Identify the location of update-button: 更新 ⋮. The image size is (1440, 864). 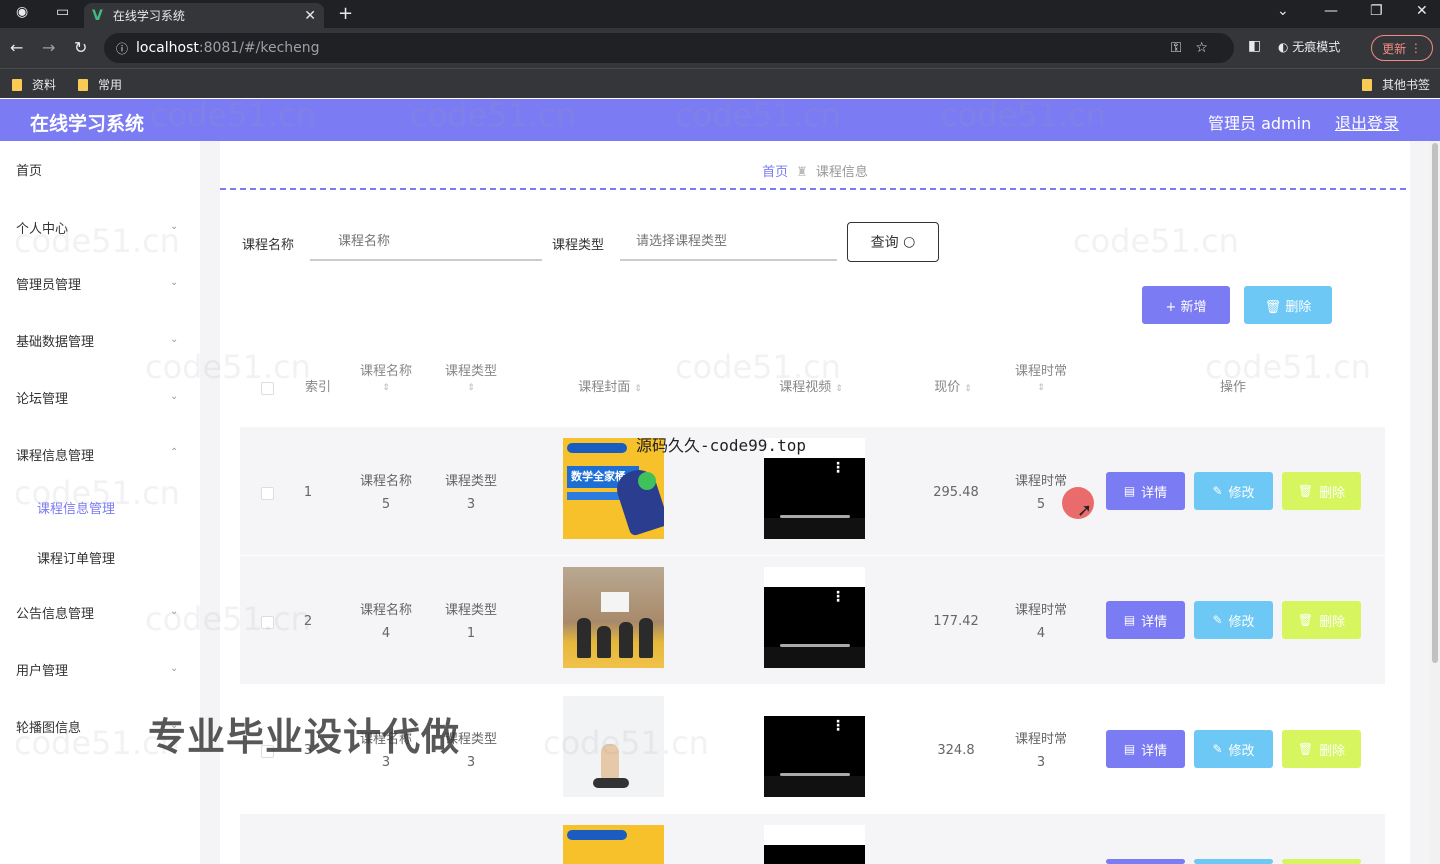
(1402, 48).